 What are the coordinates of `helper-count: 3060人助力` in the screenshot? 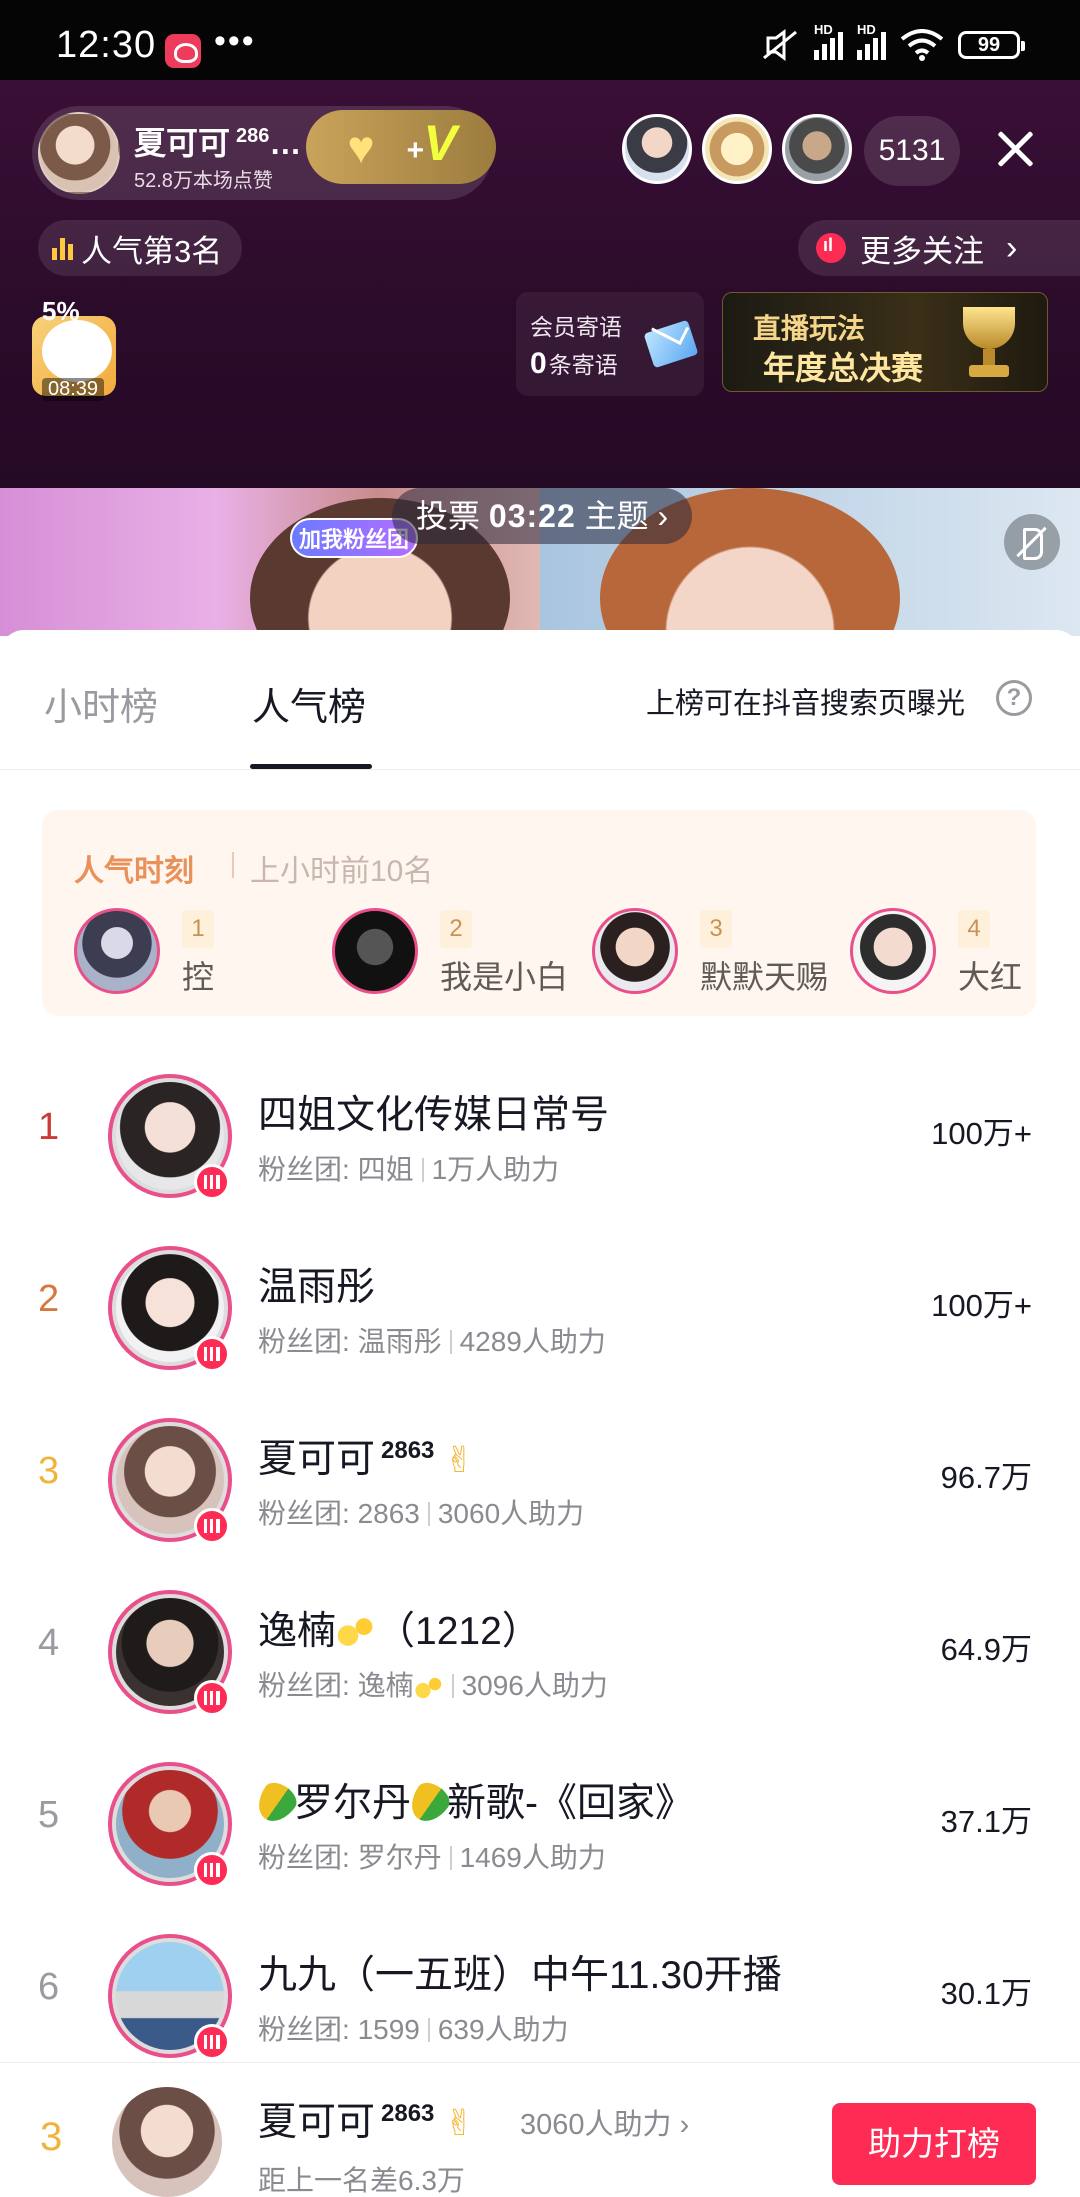 It's located at (511, 1513).